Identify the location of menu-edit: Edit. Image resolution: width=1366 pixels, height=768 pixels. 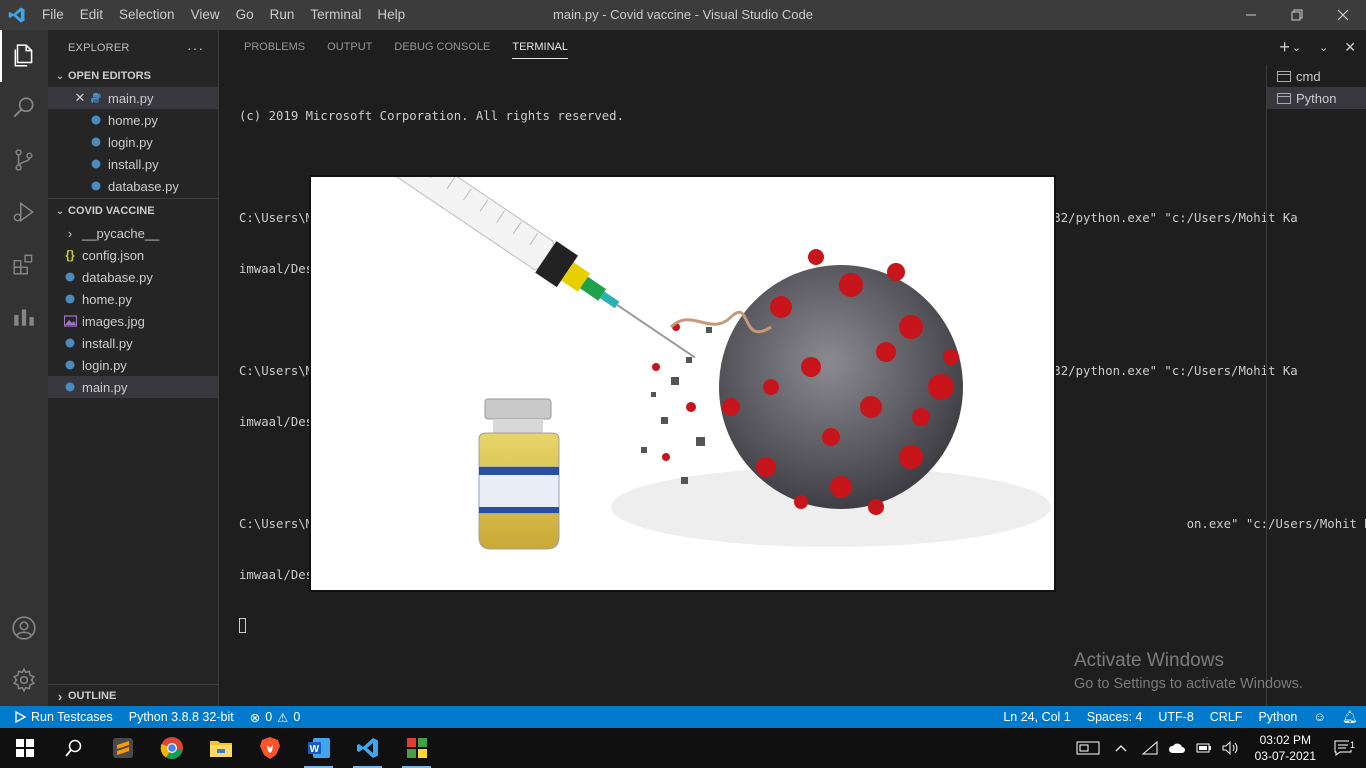
(91, 15).